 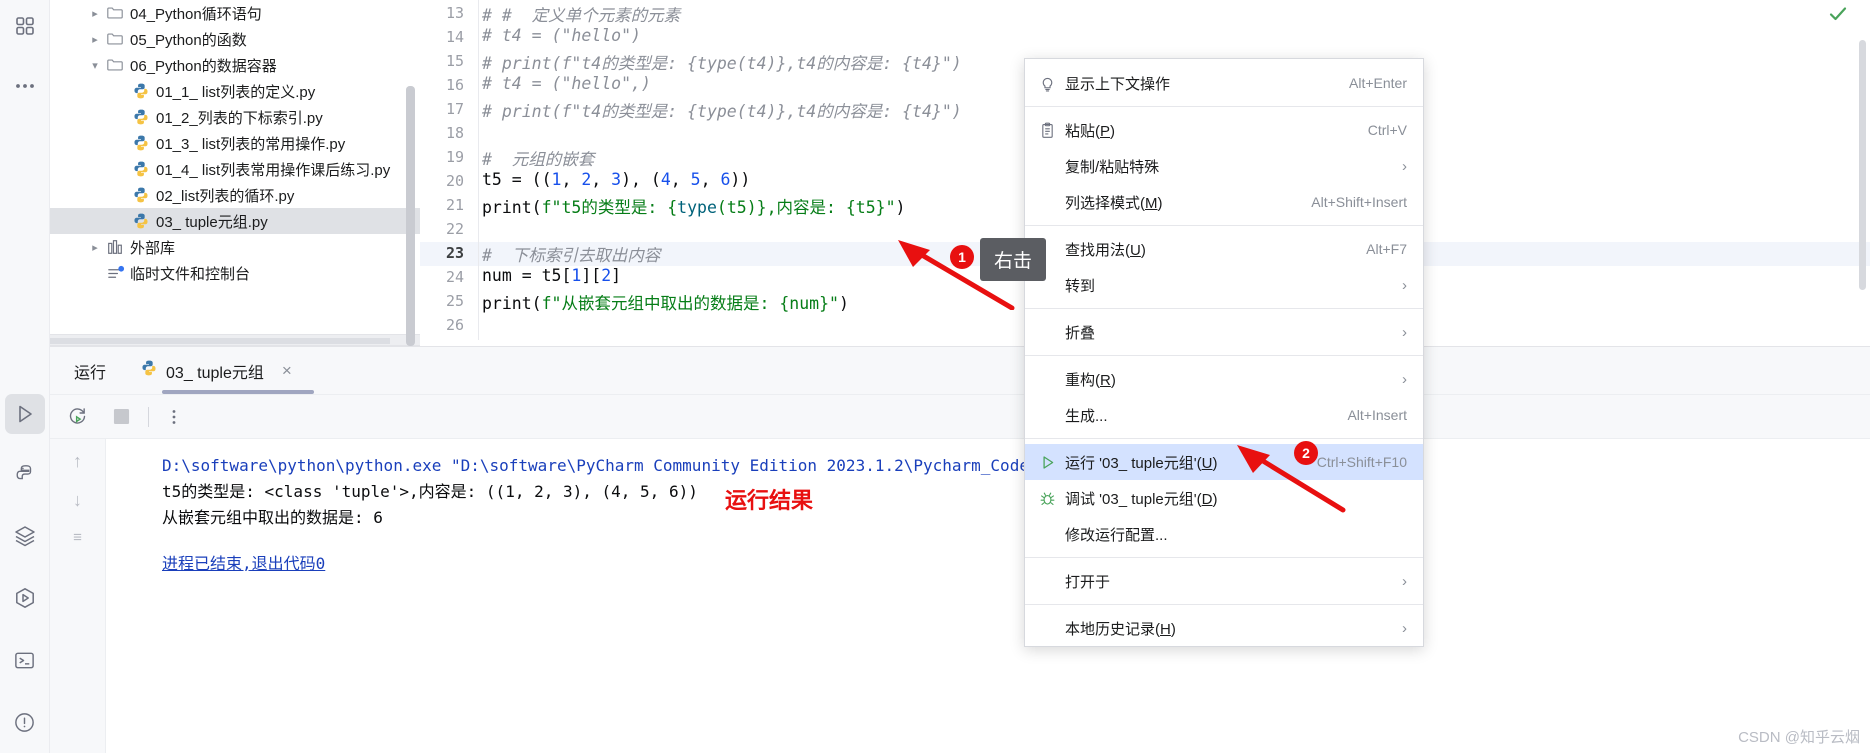 What do you see at coordinates (1224, 166) in the screenshot?
I see `context-menu-item: 复制/粘贴特殊 ›` at bounding box center [1224, 166].